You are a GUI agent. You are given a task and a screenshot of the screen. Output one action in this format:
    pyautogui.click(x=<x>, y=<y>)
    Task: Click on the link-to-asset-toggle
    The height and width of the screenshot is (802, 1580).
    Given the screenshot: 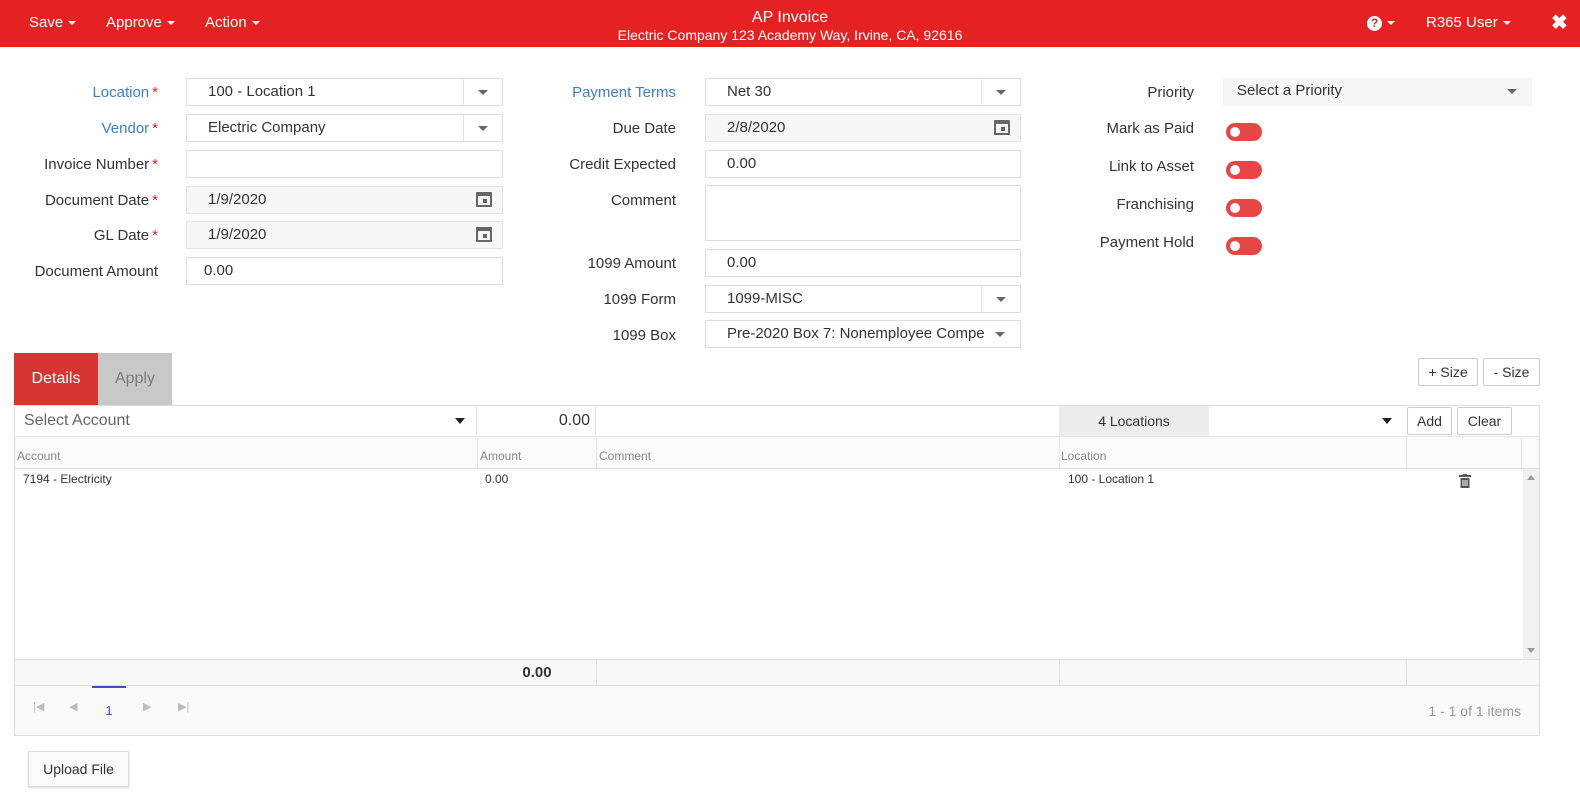 What is the action you would take?
    pyautogui.click(x=1244, y=170)
    